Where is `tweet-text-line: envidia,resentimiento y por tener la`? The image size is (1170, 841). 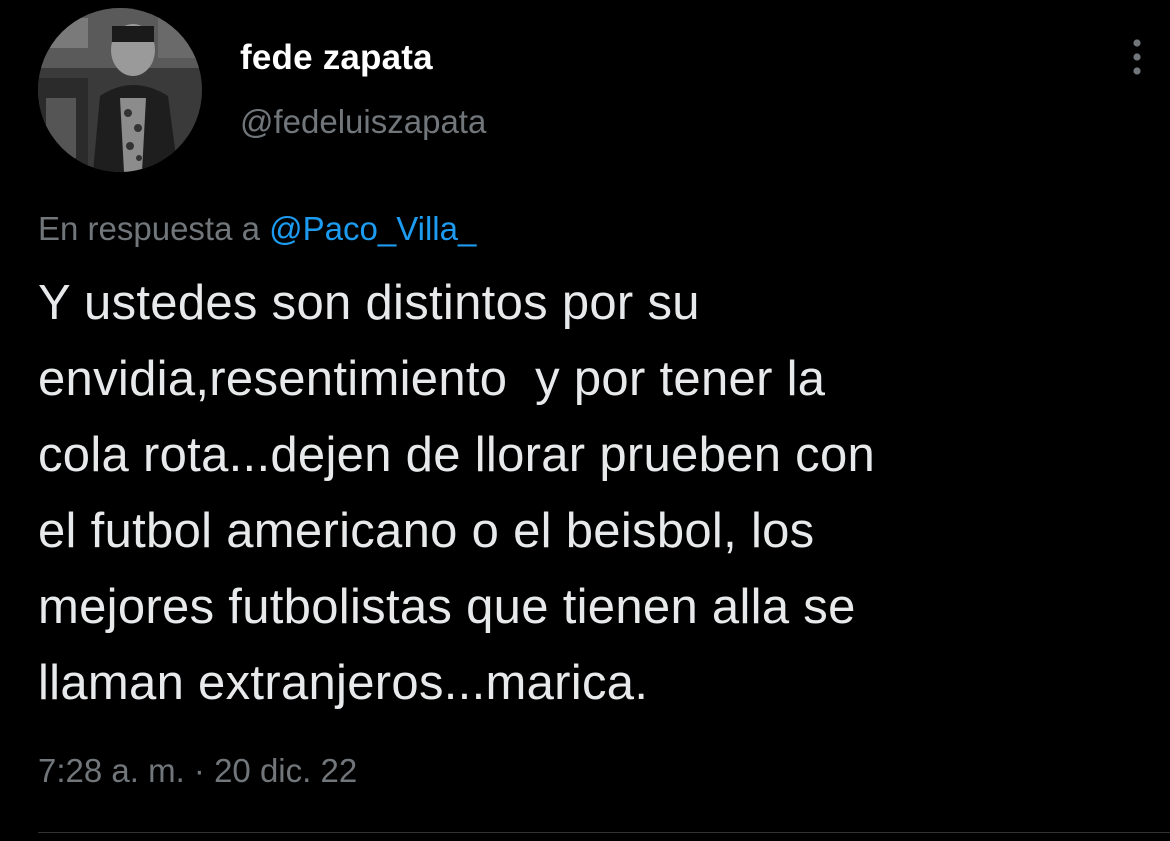 tweet-text-line: envidia,resentimiento y por tener la is located at coordinates (432, 379).